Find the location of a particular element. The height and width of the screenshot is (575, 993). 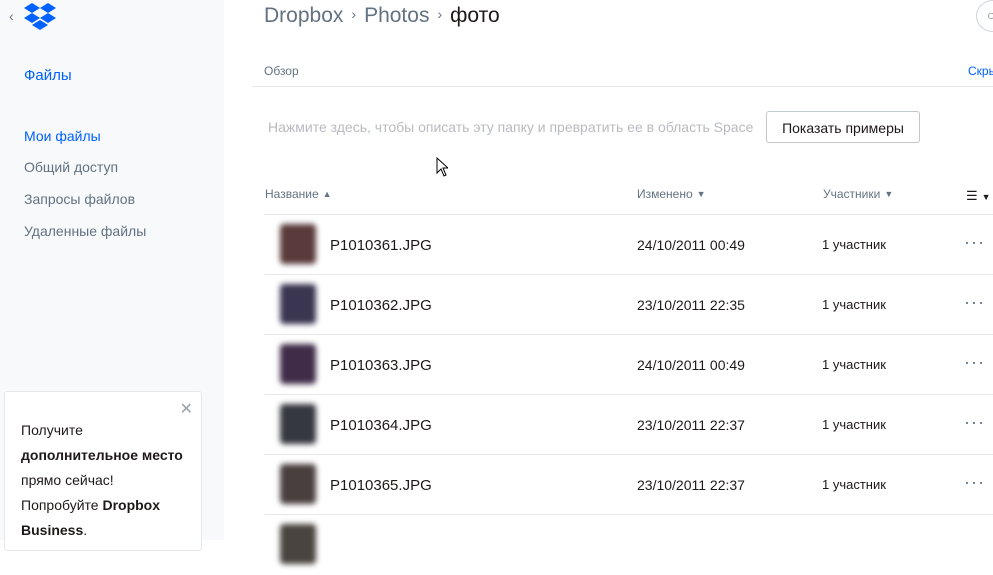

promo-line-bold: дополнительное место is located at coordinates (102, 455).